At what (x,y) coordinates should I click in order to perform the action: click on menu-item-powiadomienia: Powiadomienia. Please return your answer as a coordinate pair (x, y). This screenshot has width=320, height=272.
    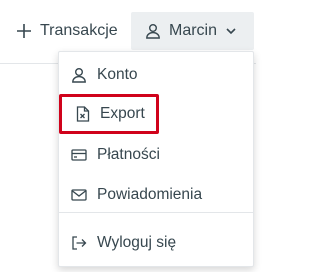
    Looking at the image, I should click on (156, 195).